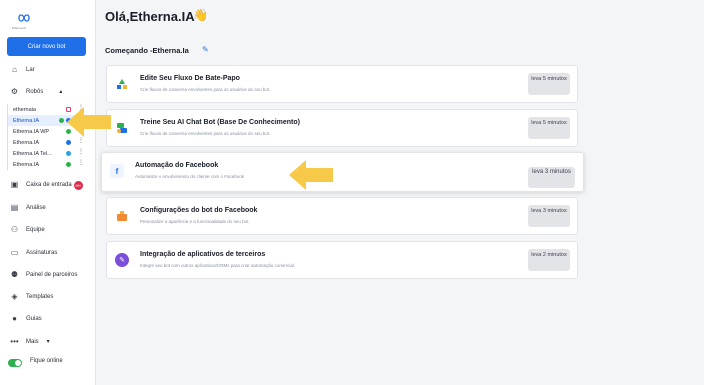 The image size is (704, 385). Describe the element at coordinates (14, 252) in the screenshot. I see `subscription-icon: ▭` at that location.